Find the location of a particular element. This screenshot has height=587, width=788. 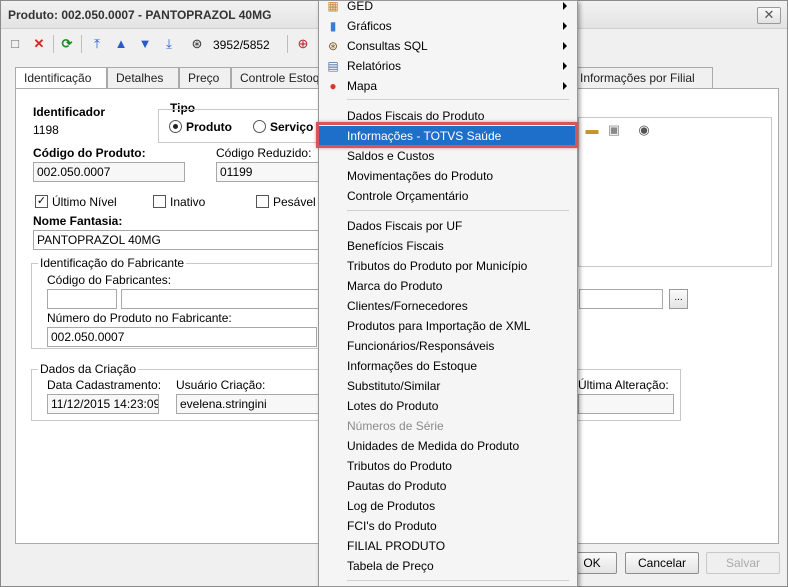

codigo-produto-label: Código do Produto: is located at coordinates (89, 153).